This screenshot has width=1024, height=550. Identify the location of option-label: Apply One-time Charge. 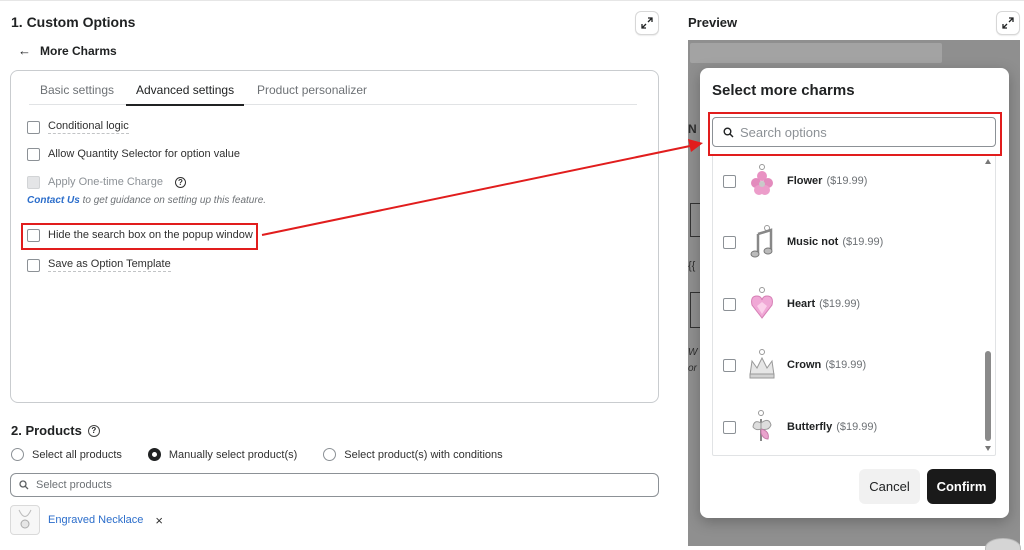
(105, 182).